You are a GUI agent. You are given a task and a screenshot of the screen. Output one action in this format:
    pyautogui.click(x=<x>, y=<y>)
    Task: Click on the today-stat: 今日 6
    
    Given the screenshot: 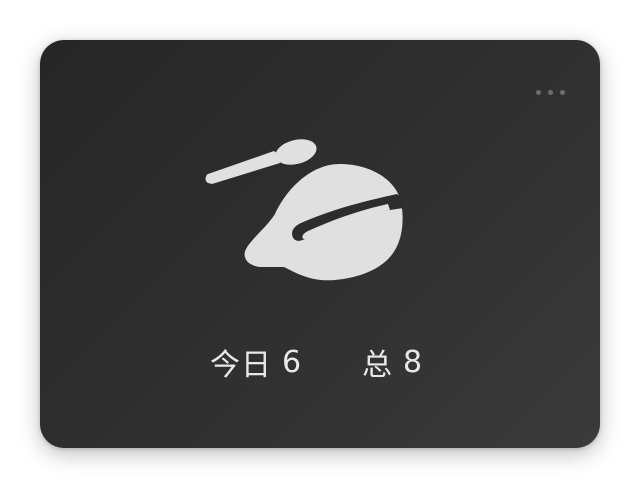 What is the action you would take?
    pyautogui.click(x=256, y=362)
    